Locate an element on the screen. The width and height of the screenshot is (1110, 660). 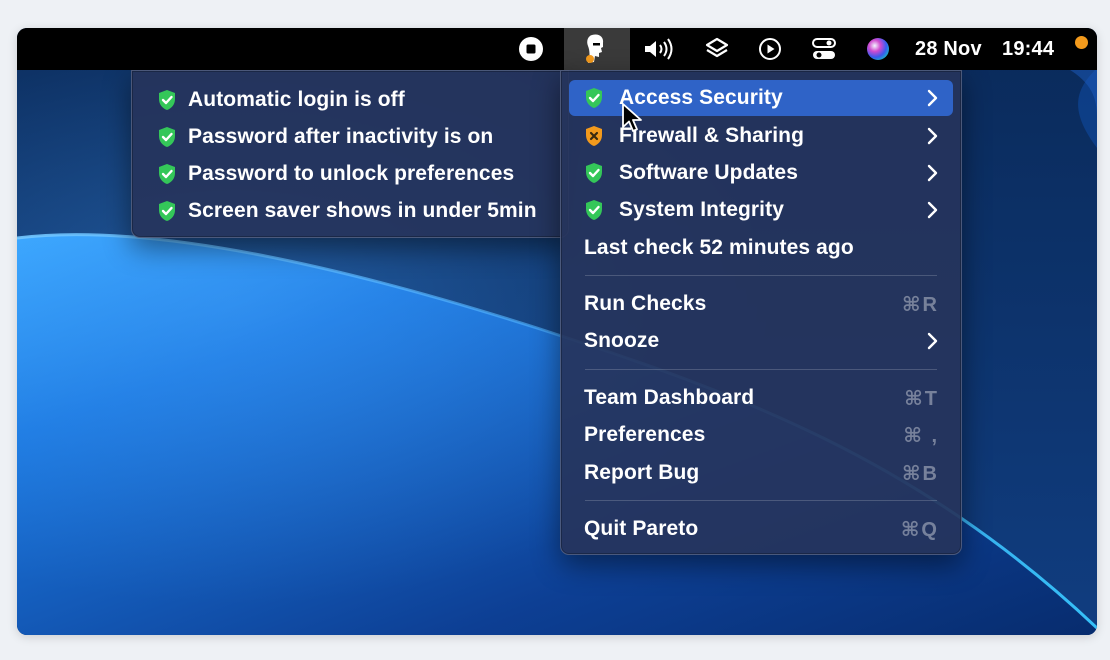
layers-icon is located at coordinates (717, 49).